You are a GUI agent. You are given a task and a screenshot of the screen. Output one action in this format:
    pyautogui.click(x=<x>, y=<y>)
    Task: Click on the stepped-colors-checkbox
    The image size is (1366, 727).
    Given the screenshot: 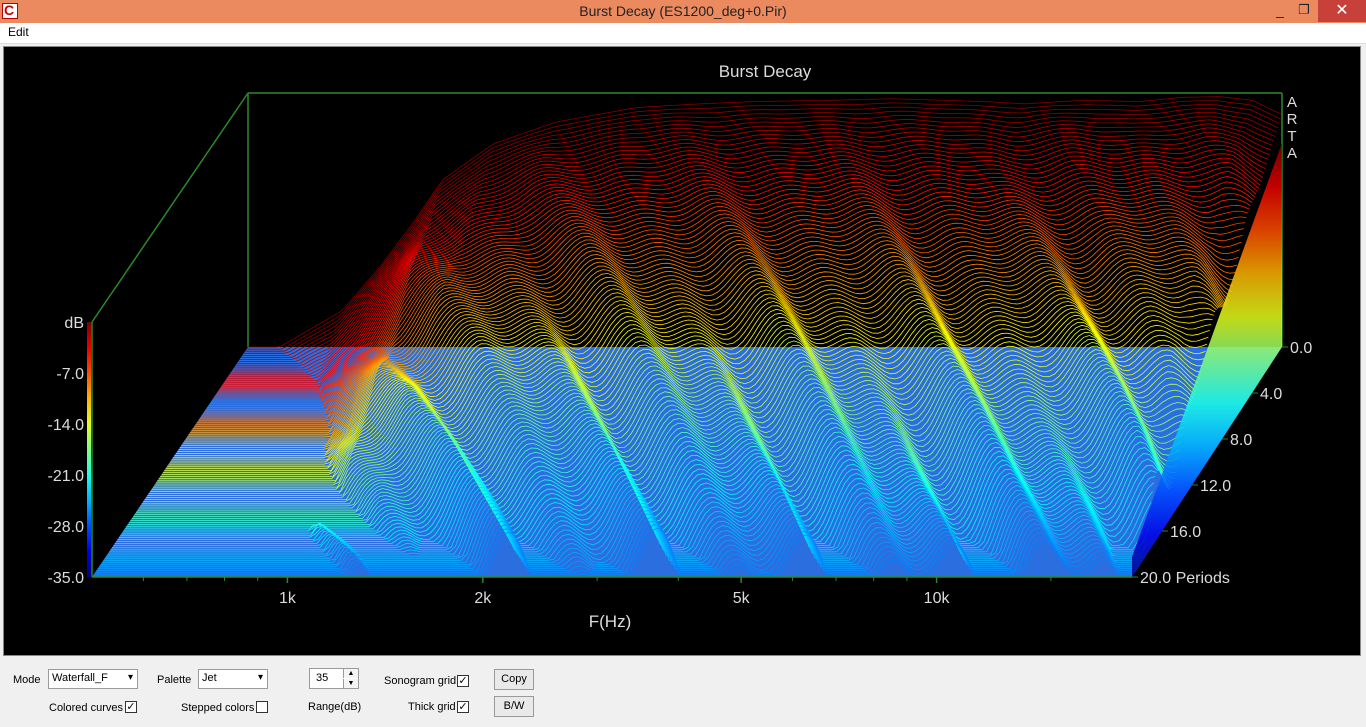 What is the action you would take?
    pyautogui.click(x=262, y=707)
    